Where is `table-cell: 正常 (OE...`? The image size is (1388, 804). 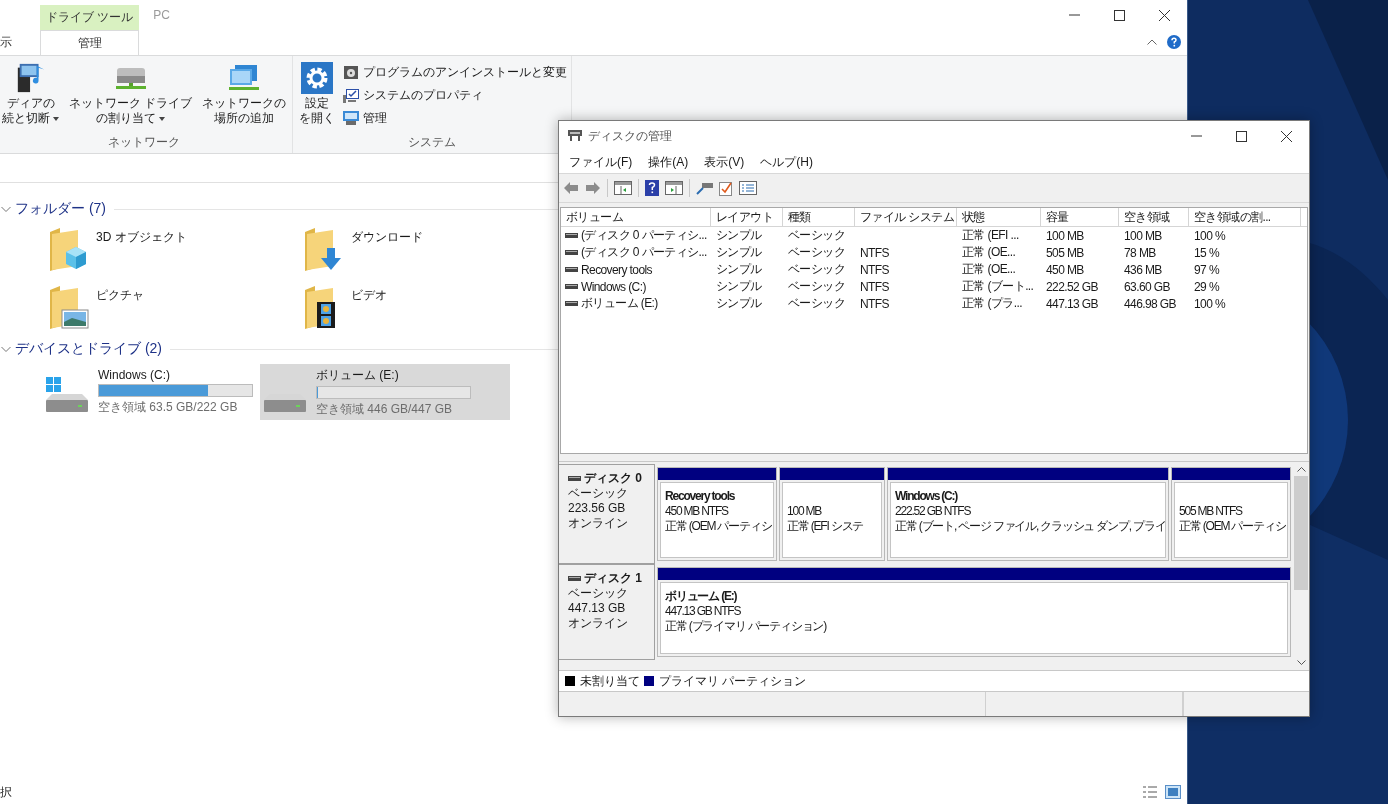 table-cell: 正常 (OE... is located at coordinates (989, 269).